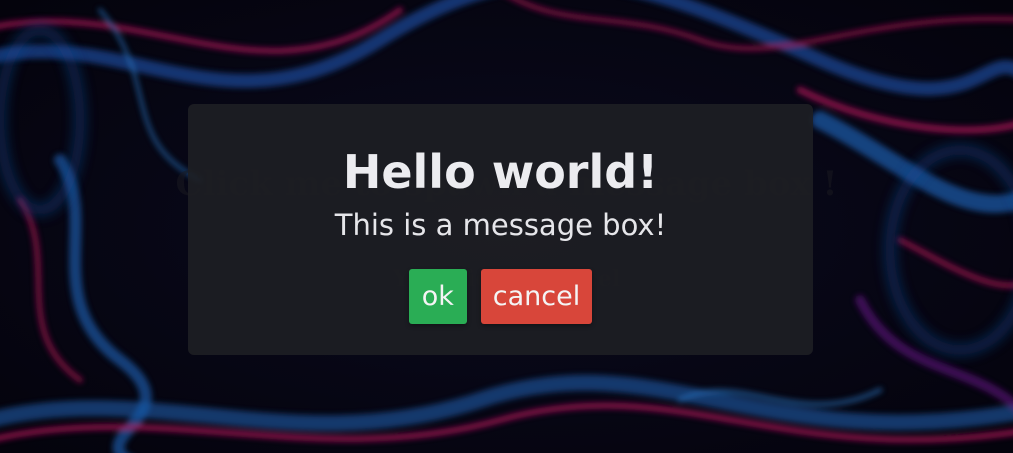  Describe the element at coordinates (500, 172) in the screenshot. I see `dialog-title: Hello world!` at that location.